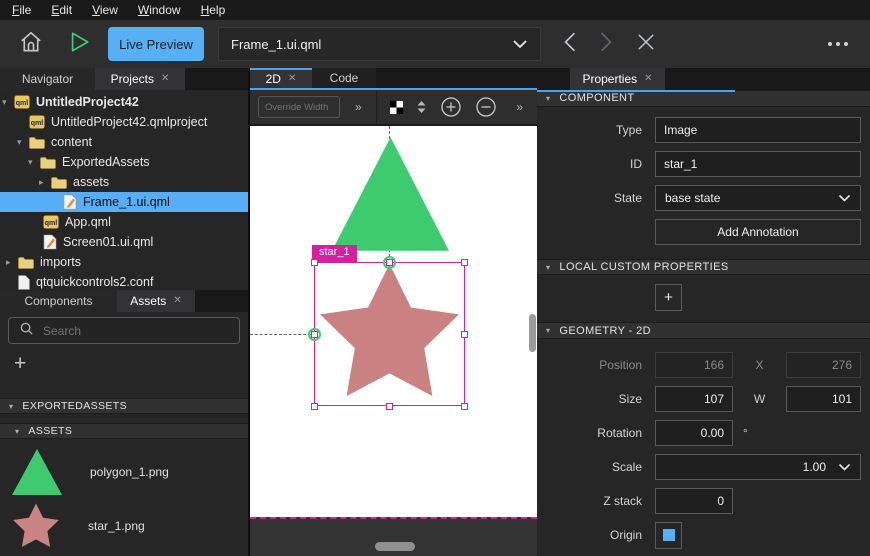 This screenshot has height=556, width=870. Describe the element at coordinates (24, 282) in the screenshot. I see `file-icon` at that location.